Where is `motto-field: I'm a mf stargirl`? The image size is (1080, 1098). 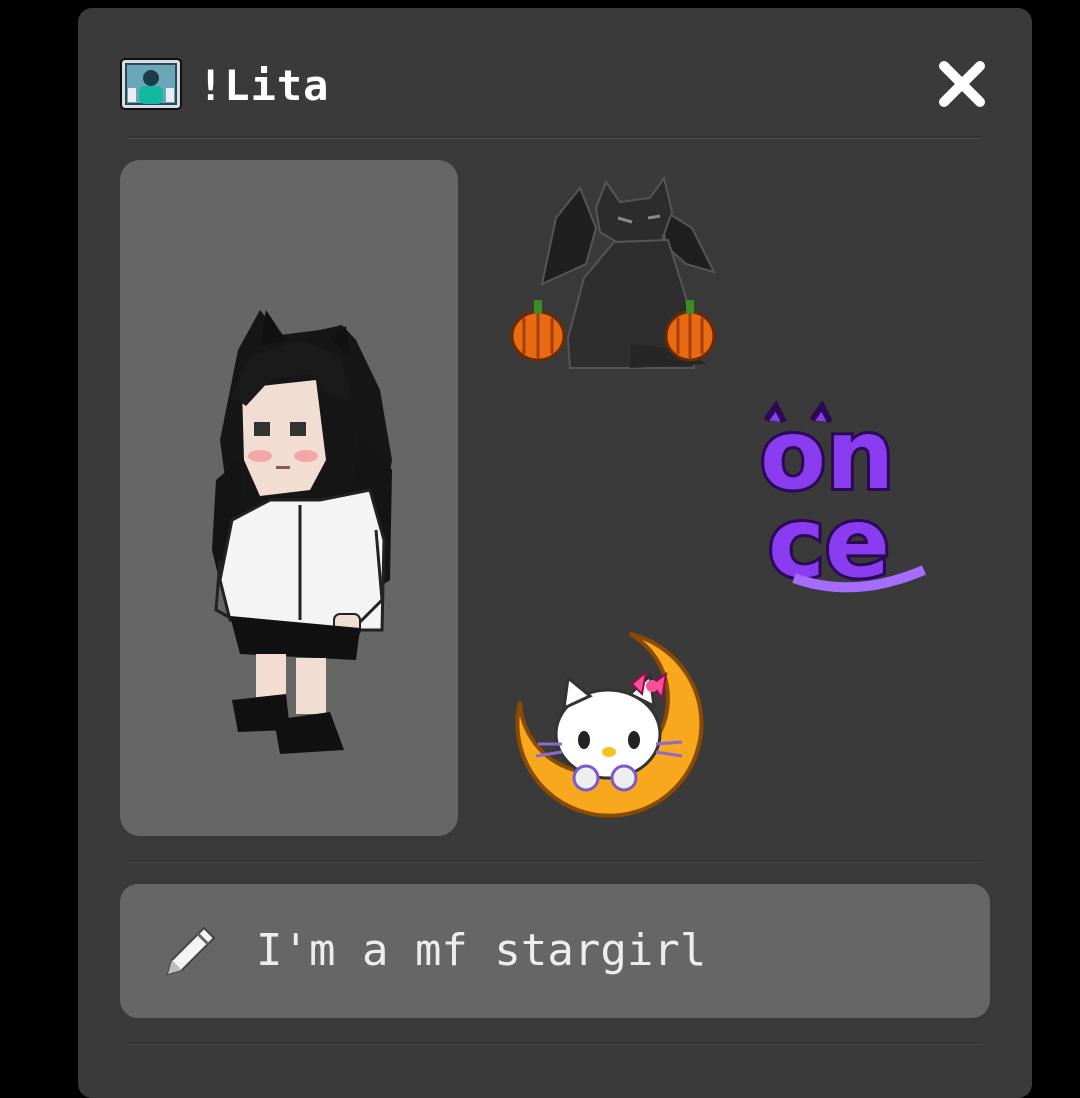
motto-field: I'm a mf stargirl is located at coordinates (555, 951).